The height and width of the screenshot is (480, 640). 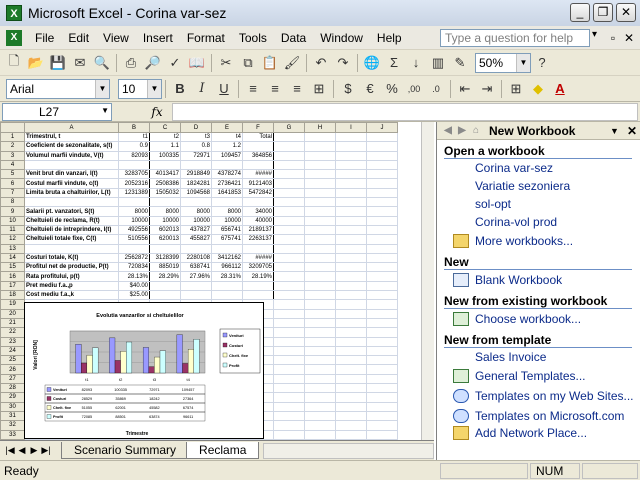 What do you see at coordinates (134, 230) in the screenshot?
I see `cell: 492556` at bounding box center [134, 230].